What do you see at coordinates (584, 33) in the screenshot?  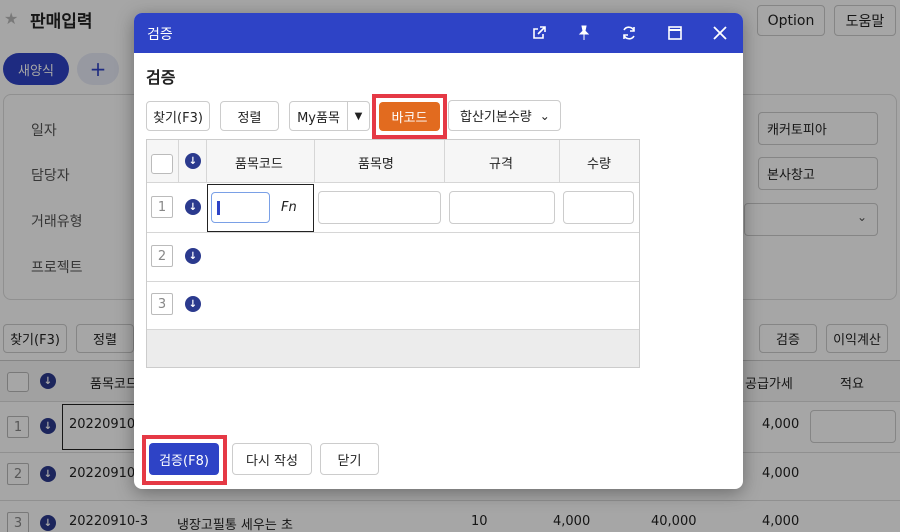 I see `pin-icon` at bounding box center [584, 33].